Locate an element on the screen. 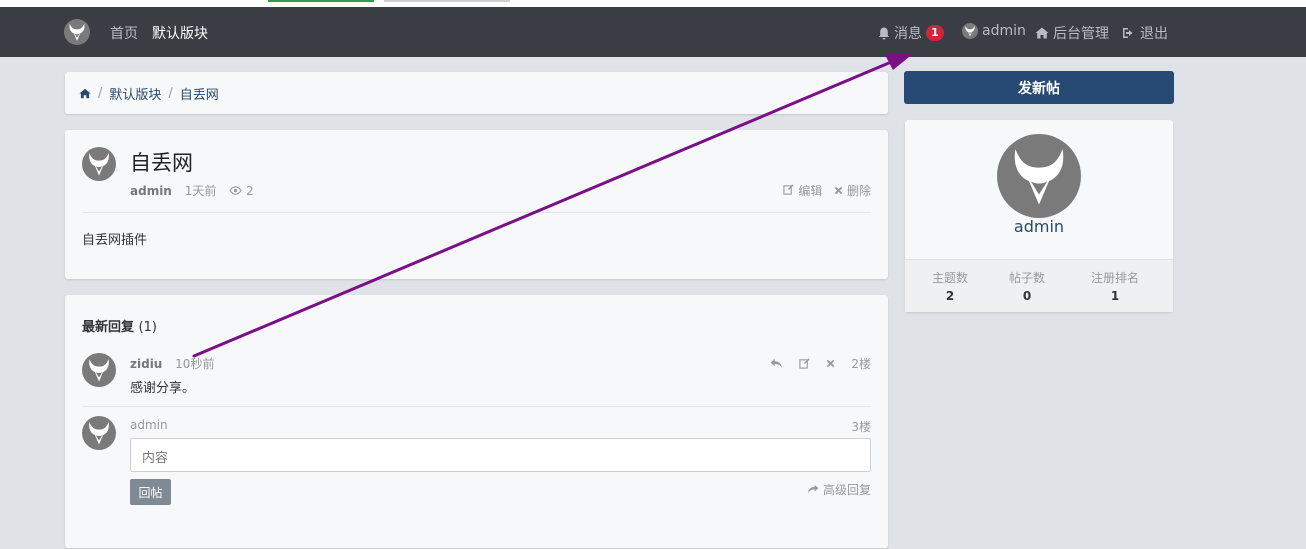 This screenshot has height=549, width=1306. breadcrumb-current-link: 自丢网 is located at coordinates (199, 93).